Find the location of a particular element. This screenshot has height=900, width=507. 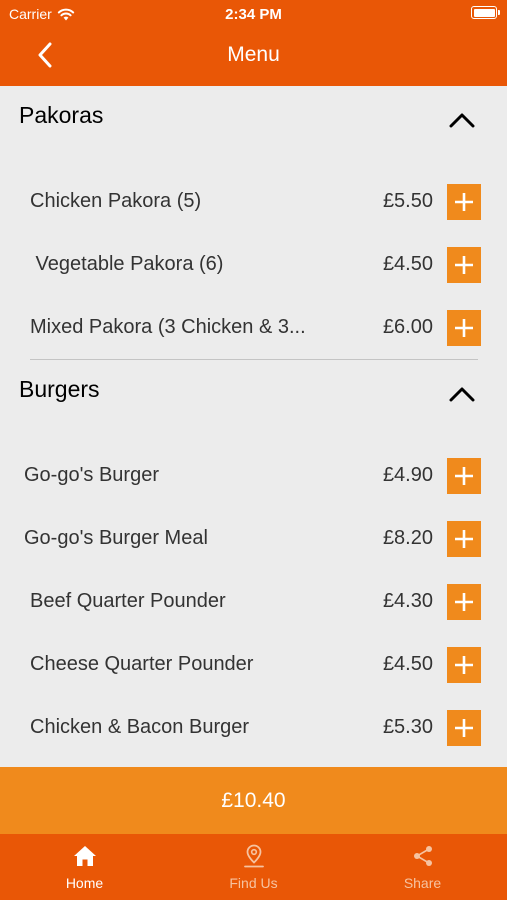

section-title: Pakoras is located at coordinates (61, 115).